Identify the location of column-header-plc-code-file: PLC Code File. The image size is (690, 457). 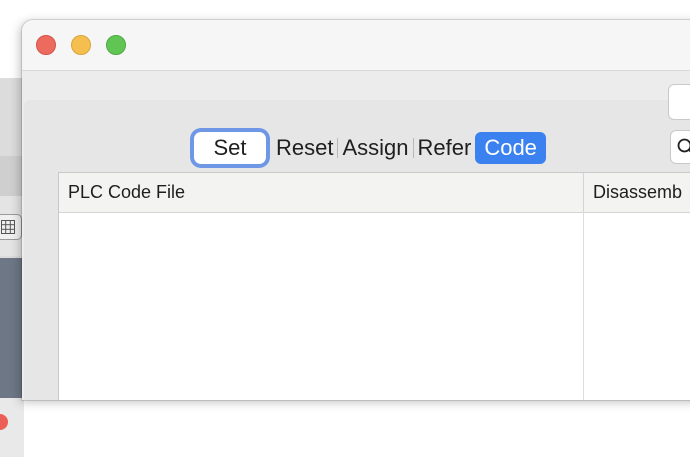
(321, 192).